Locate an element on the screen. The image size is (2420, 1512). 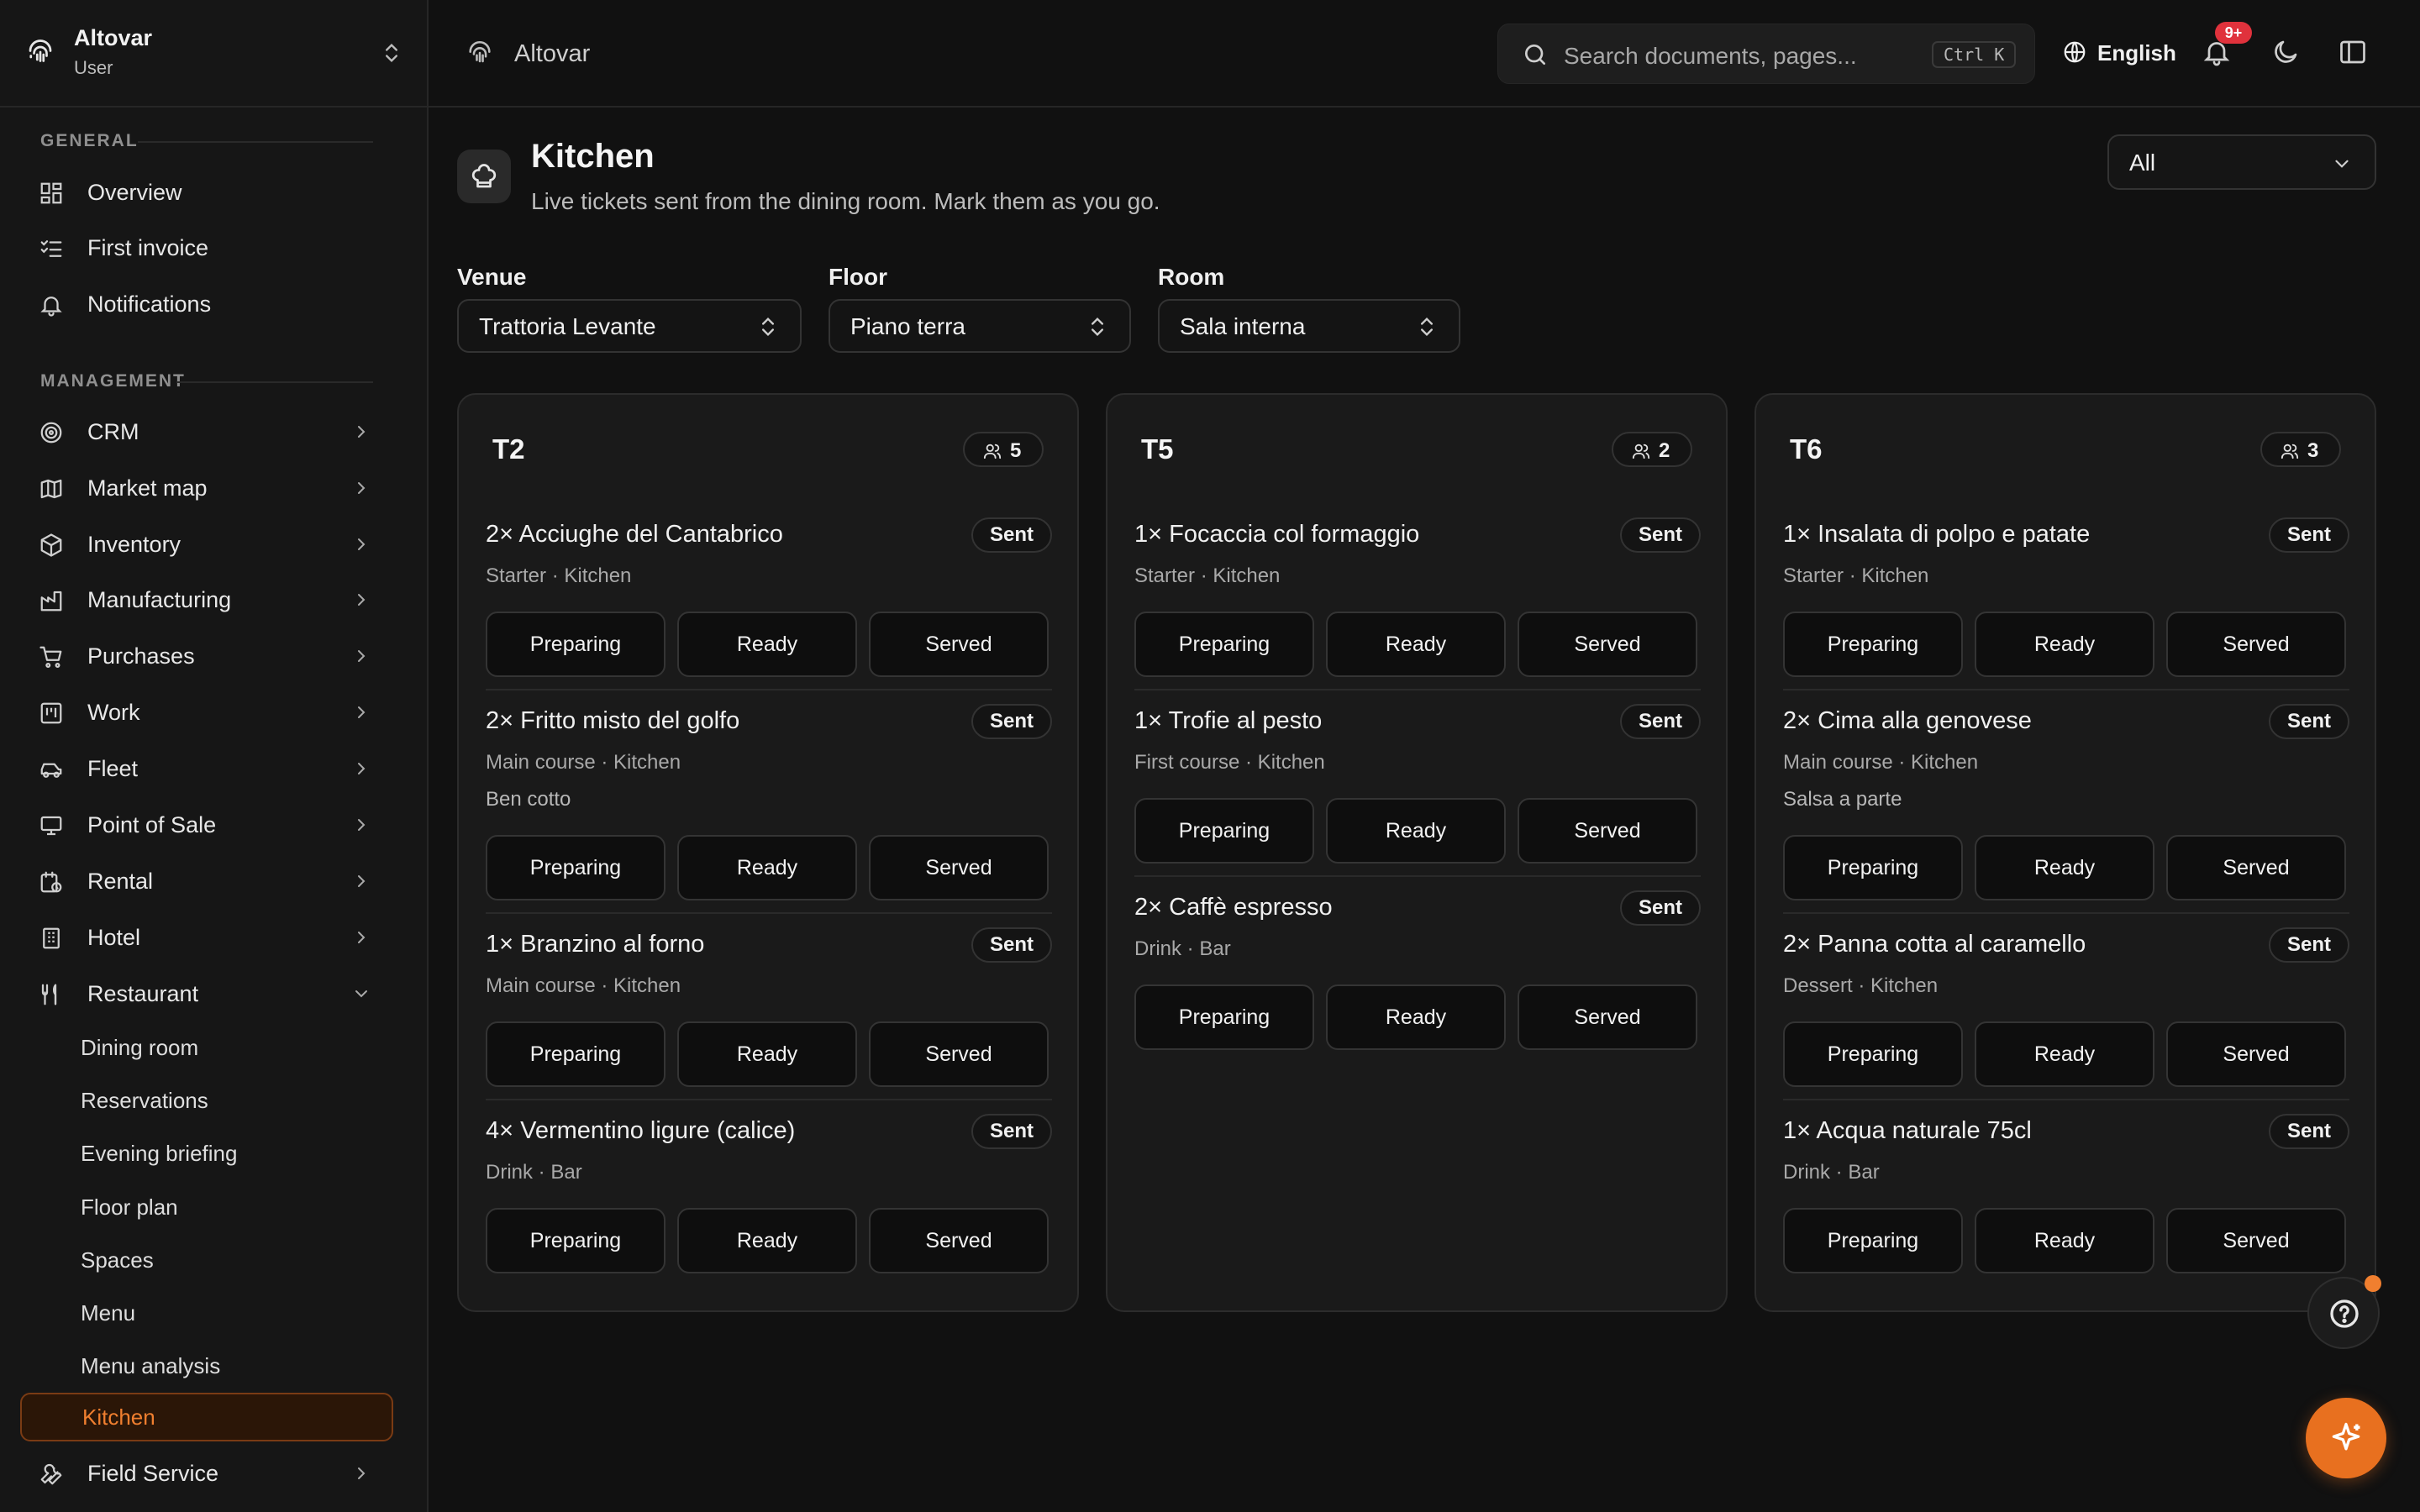
sidebar-toggle-icon is located at coordinates (2353, 52).